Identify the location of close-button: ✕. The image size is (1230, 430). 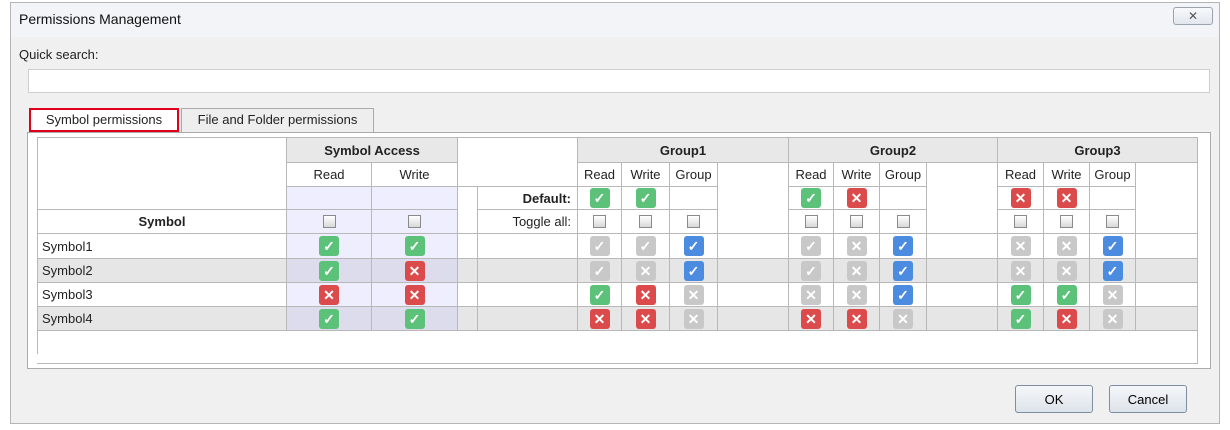
(1193, 16).